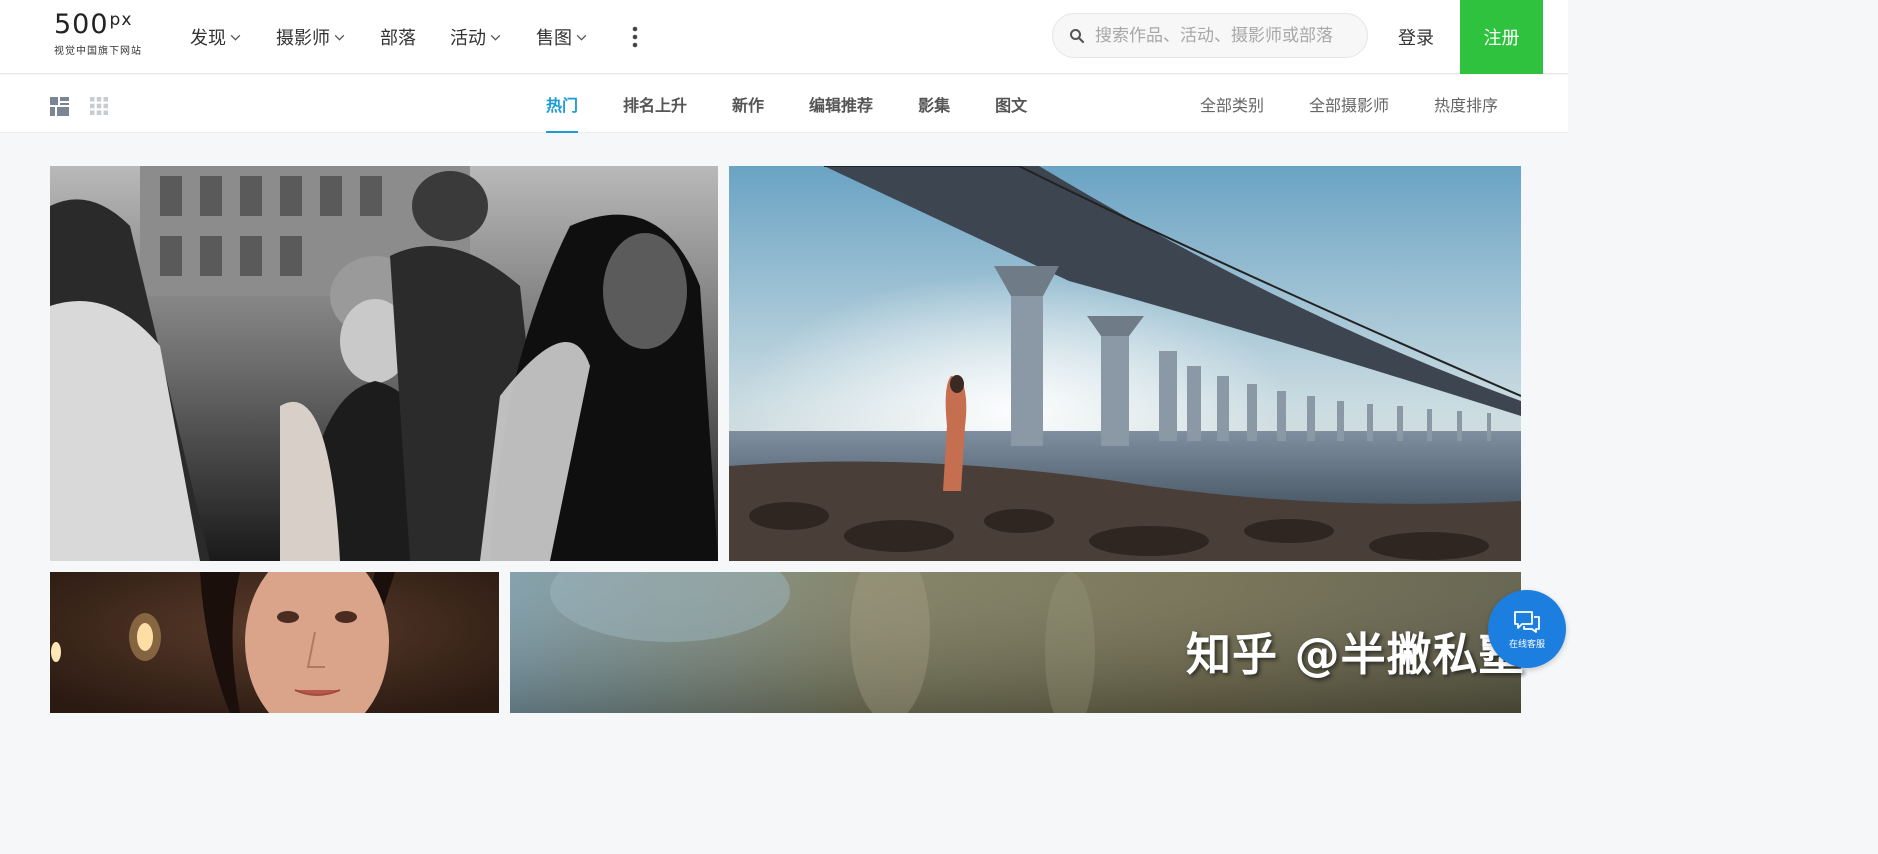 The width and height of the screenshot is (1878, 854). What do you see at coordinates (748, 104) in the screenshot?
I see `tab-new: 新作` at bounding box center [748, 104].